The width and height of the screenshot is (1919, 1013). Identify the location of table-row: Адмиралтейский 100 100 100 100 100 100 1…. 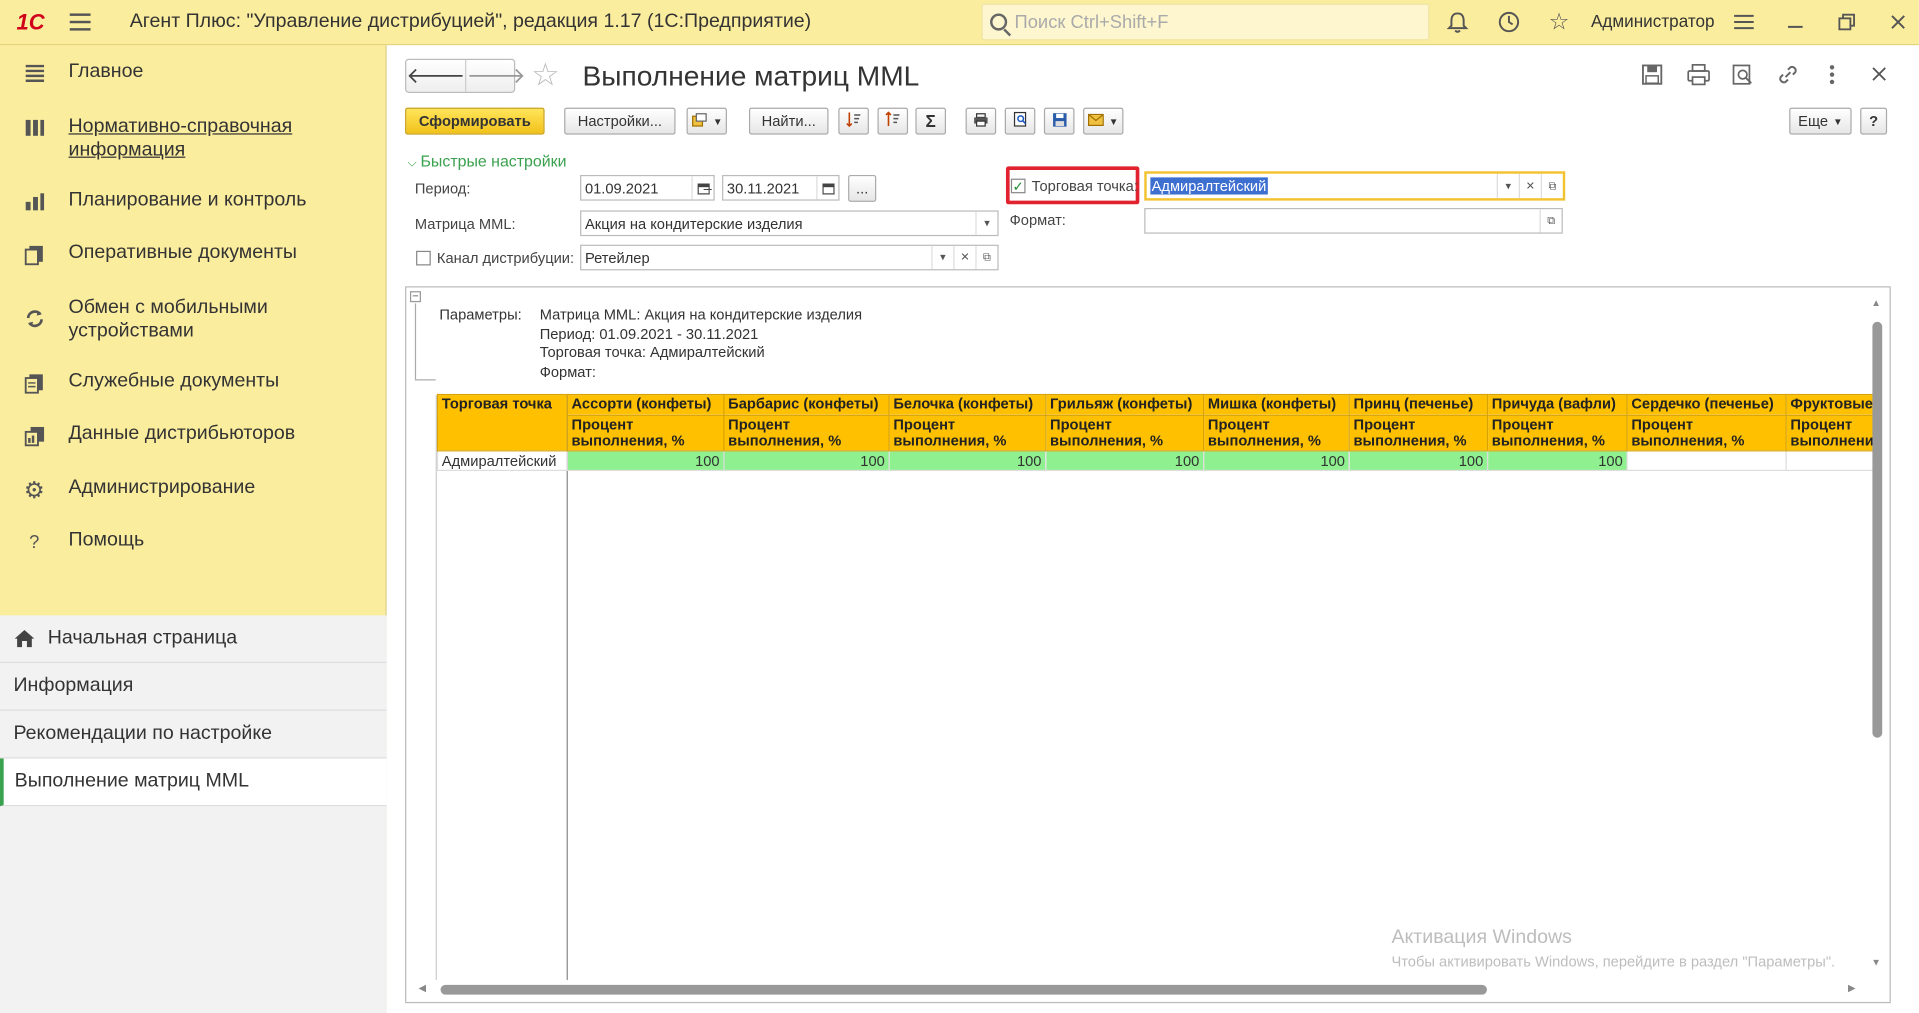
(1157, 461).